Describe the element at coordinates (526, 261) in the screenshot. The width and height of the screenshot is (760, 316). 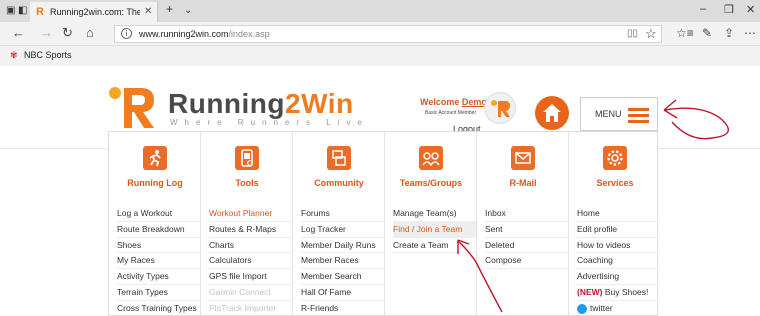
I see `menu-item-compose: Compose` at that location.